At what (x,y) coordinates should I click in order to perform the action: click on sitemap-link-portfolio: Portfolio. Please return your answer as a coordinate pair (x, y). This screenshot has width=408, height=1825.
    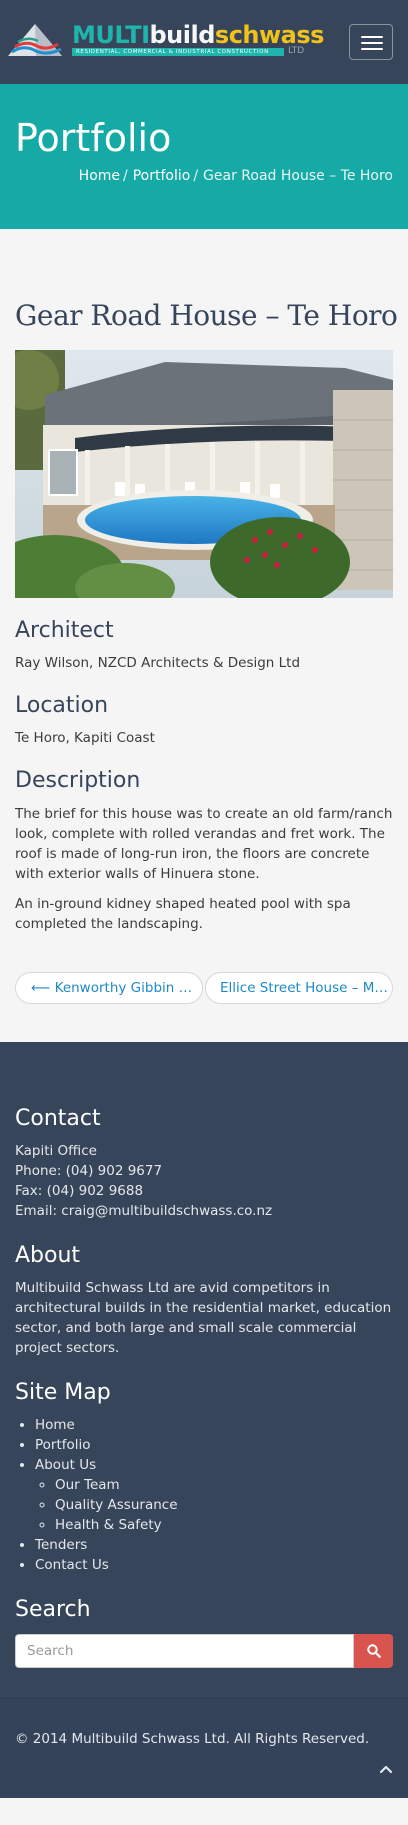
    Looking at the image, I should click on (63, 1445).